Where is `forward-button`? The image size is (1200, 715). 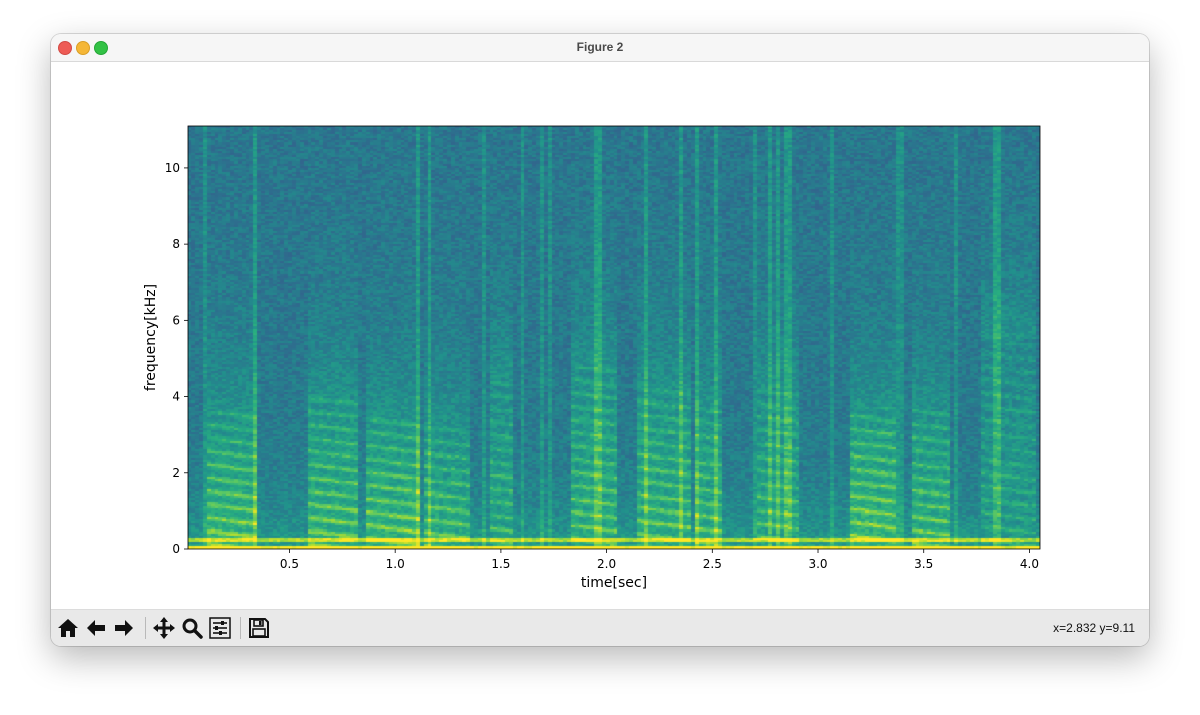
forward-button is located at coordinates (124, 628).